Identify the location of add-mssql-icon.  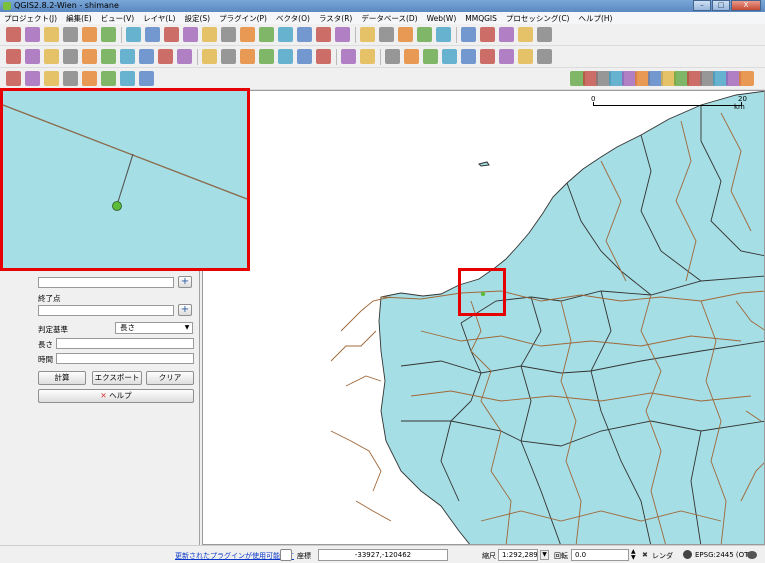
(89, 78).